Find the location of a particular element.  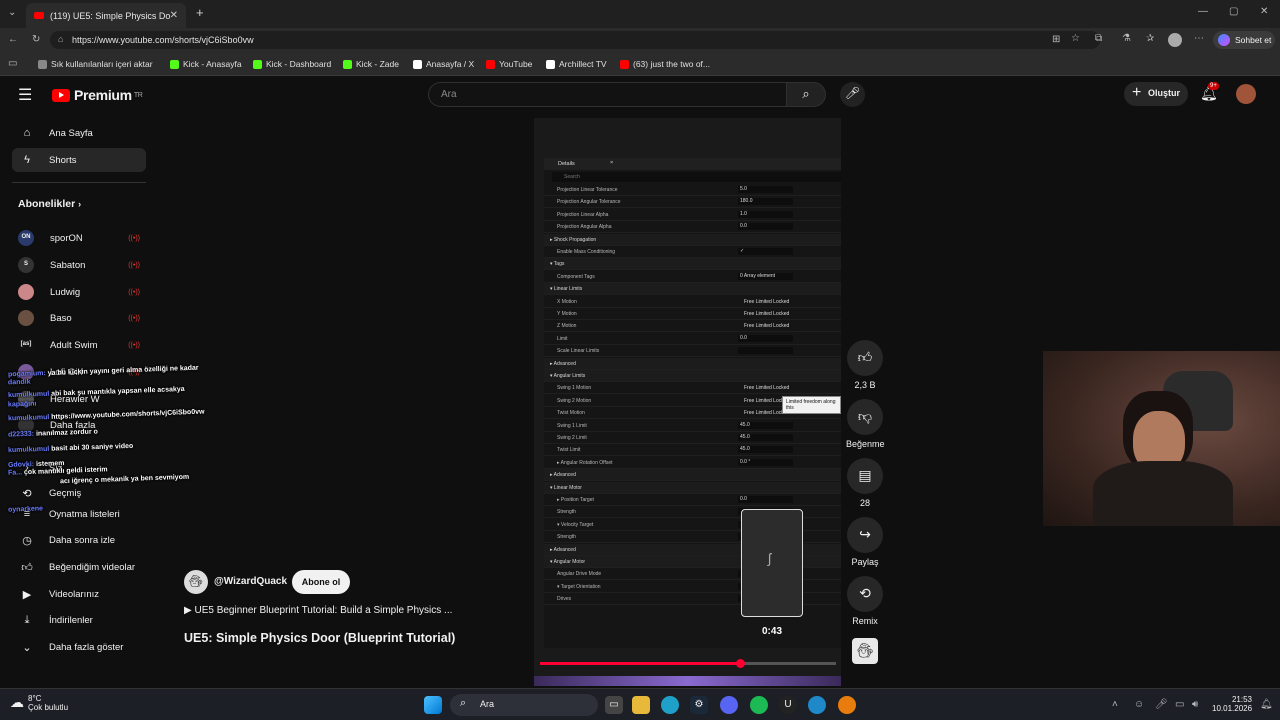

more-menu-icon: ⋯ is located at coordinates (1199, 38).